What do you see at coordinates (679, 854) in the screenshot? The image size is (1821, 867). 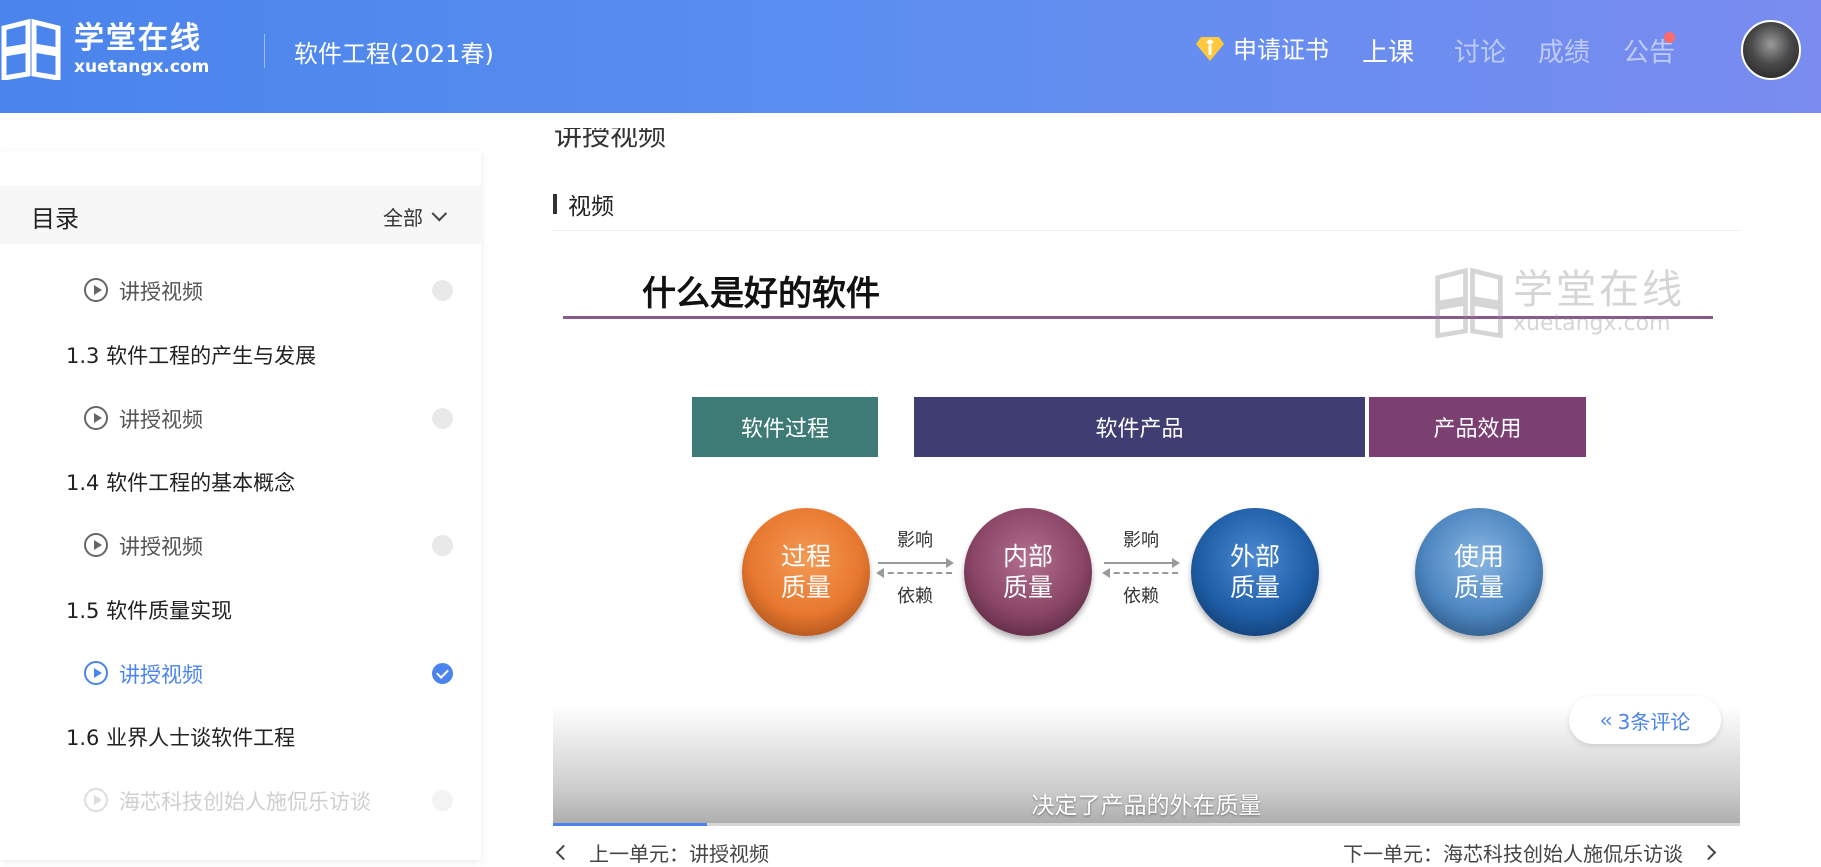 I see `prev-unit-label: 上一单元：讲授视频` at bounding box center [679, 854].